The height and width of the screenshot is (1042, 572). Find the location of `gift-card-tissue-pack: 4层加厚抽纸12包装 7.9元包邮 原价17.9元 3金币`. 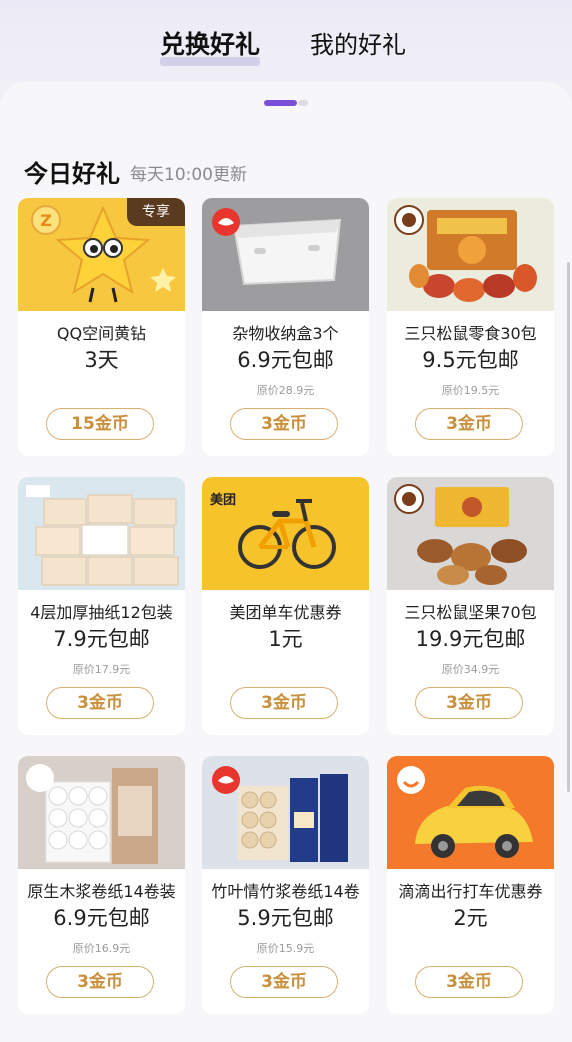

gift-card-tissue-pack: 4层加厚抽纸12包装 7.9元包邮 原价17.9元 3金币 is located at coordinates (101, 606).